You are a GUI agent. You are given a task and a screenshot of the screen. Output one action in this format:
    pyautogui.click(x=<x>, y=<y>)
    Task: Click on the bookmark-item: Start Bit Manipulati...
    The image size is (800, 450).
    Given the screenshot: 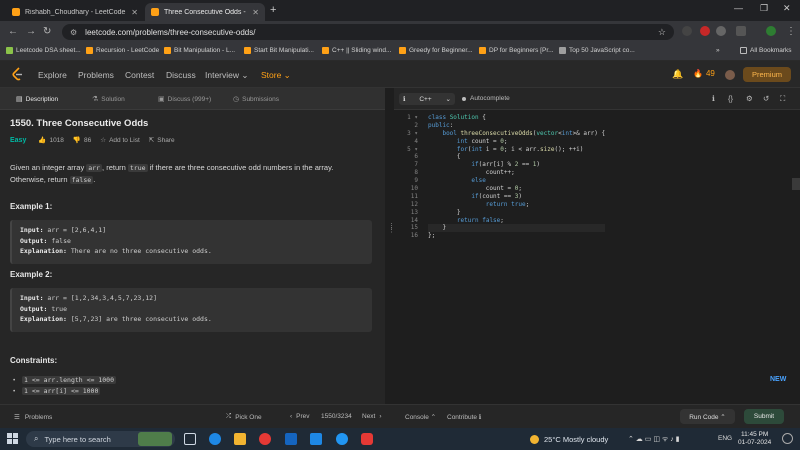 What is the action you would take?
    pyautogui.click(x=279, y=50)
    